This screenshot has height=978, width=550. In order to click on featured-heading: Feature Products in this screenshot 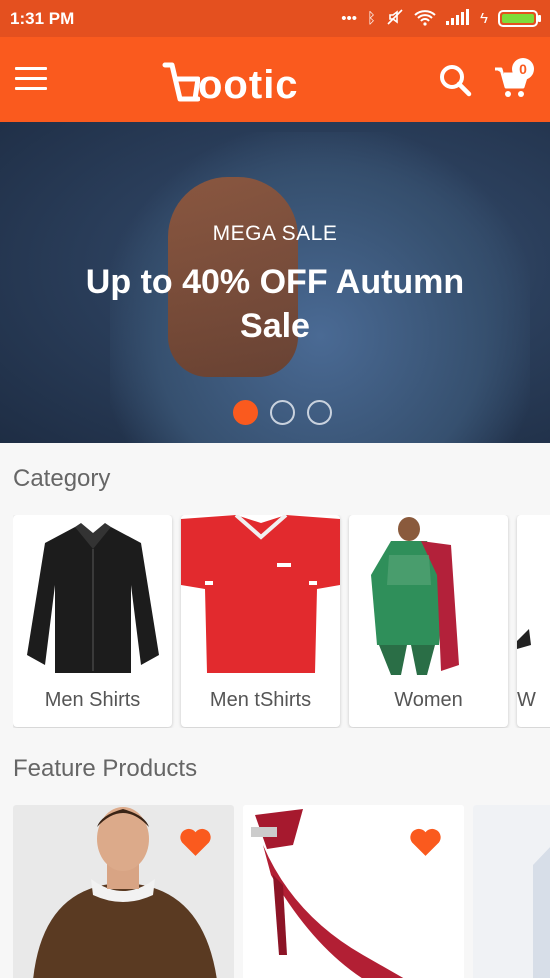, I will do `click(105, 768)`.